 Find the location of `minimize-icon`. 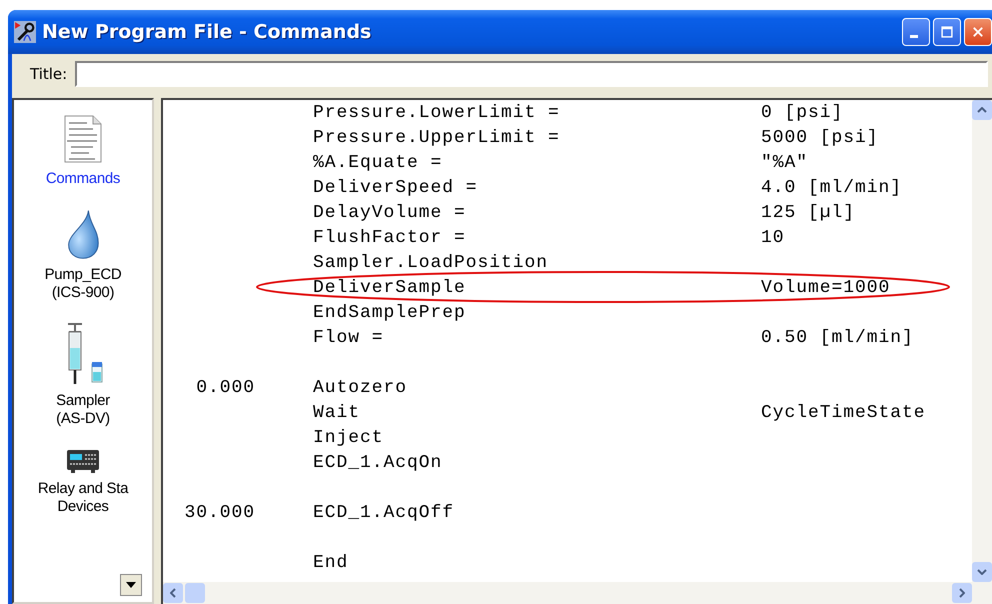

minimize-icon is located at coordinates (914, 36).